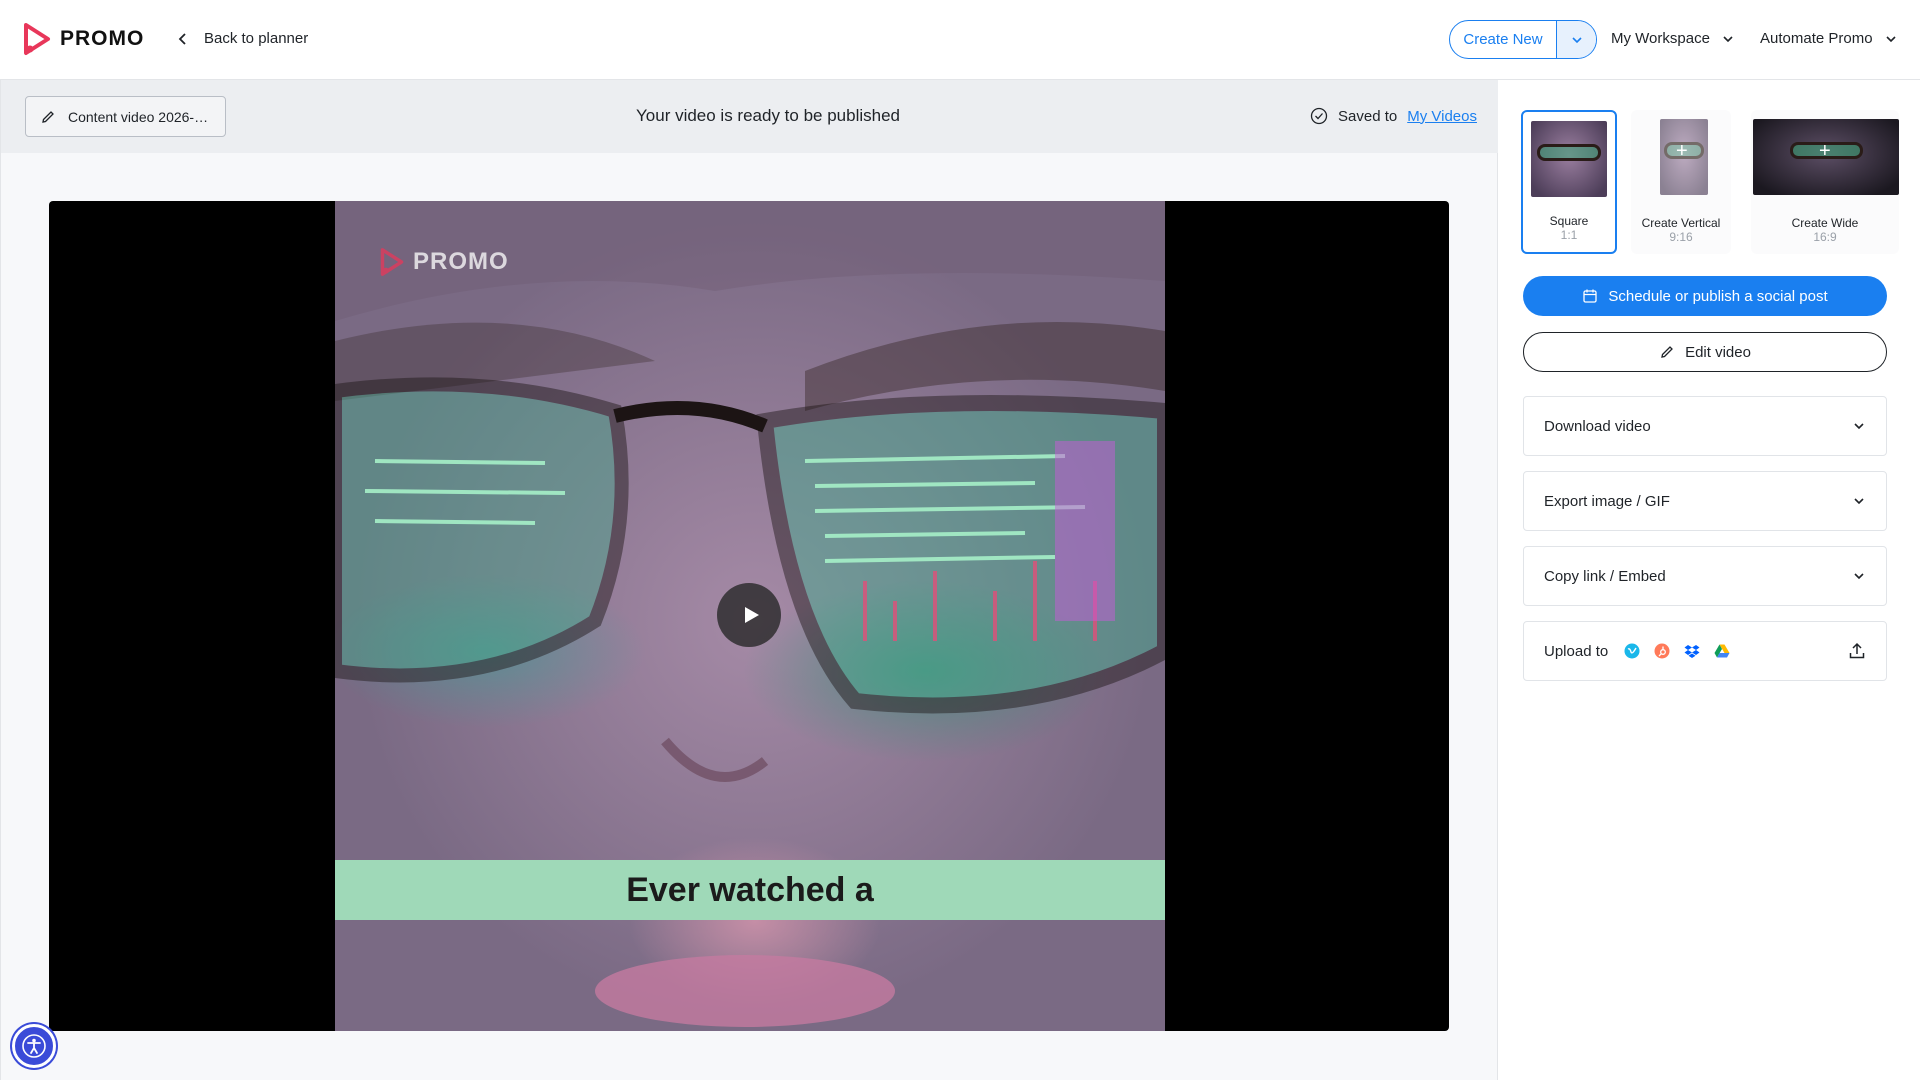  I want to click on accessibility-icon, so click(34, 1046).